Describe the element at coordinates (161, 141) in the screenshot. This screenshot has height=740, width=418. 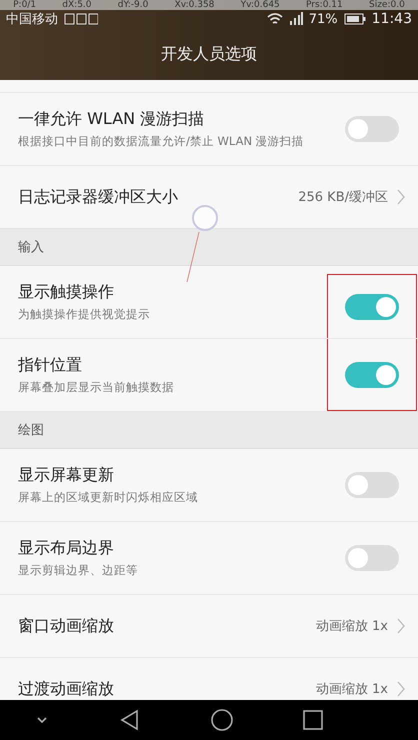
I see `setting-description: 根据接口中目前的数据流量允许/禁止 WLAN 漫游扫描` at that location.